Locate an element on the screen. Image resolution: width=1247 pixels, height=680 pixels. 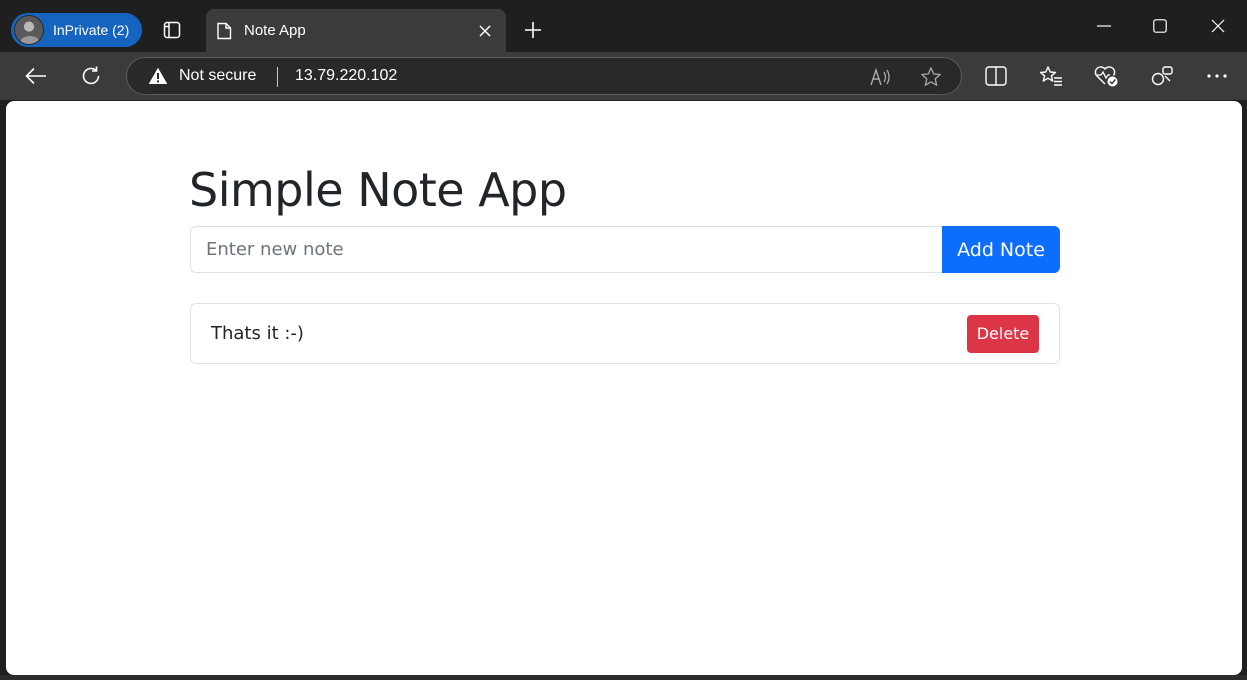
heart-pulse-icon is located at coordinates (1106, 76).